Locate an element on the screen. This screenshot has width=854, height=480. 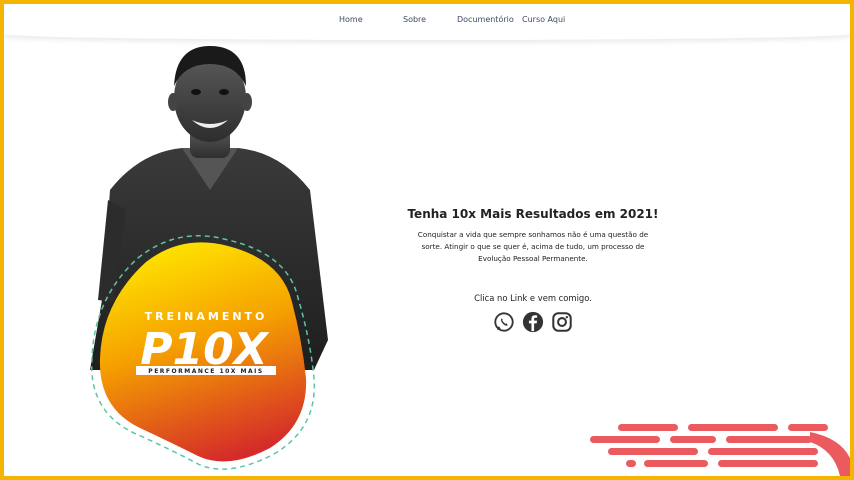
call-to-action-text: Clica no Link e vem comigo. is located at coordinates (533, 298).